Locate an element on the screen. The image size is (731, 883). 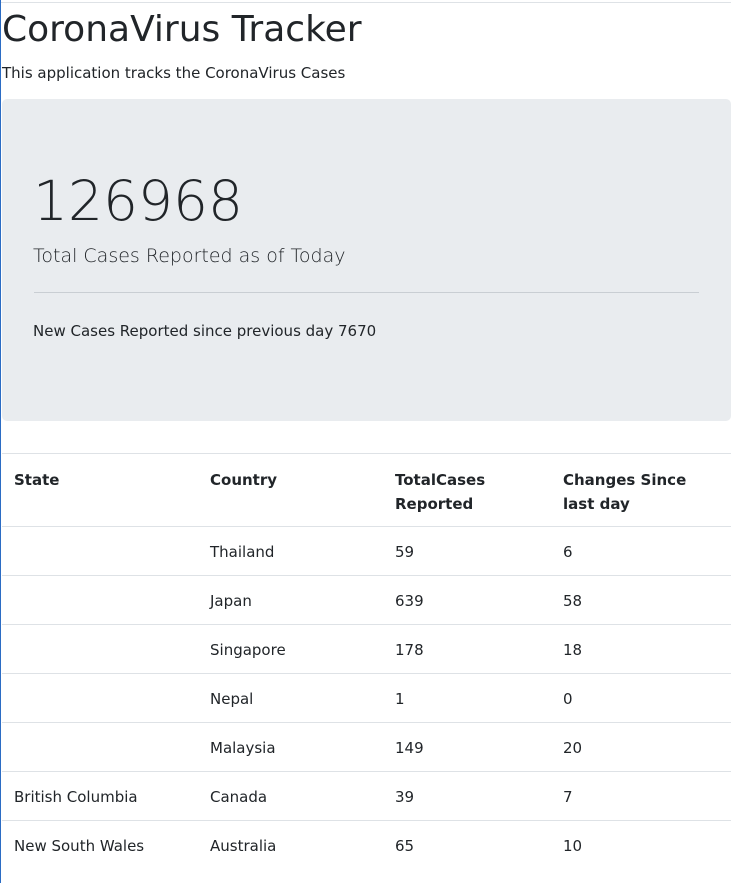
cell-change: 0 is located at coordinates (641, 698).